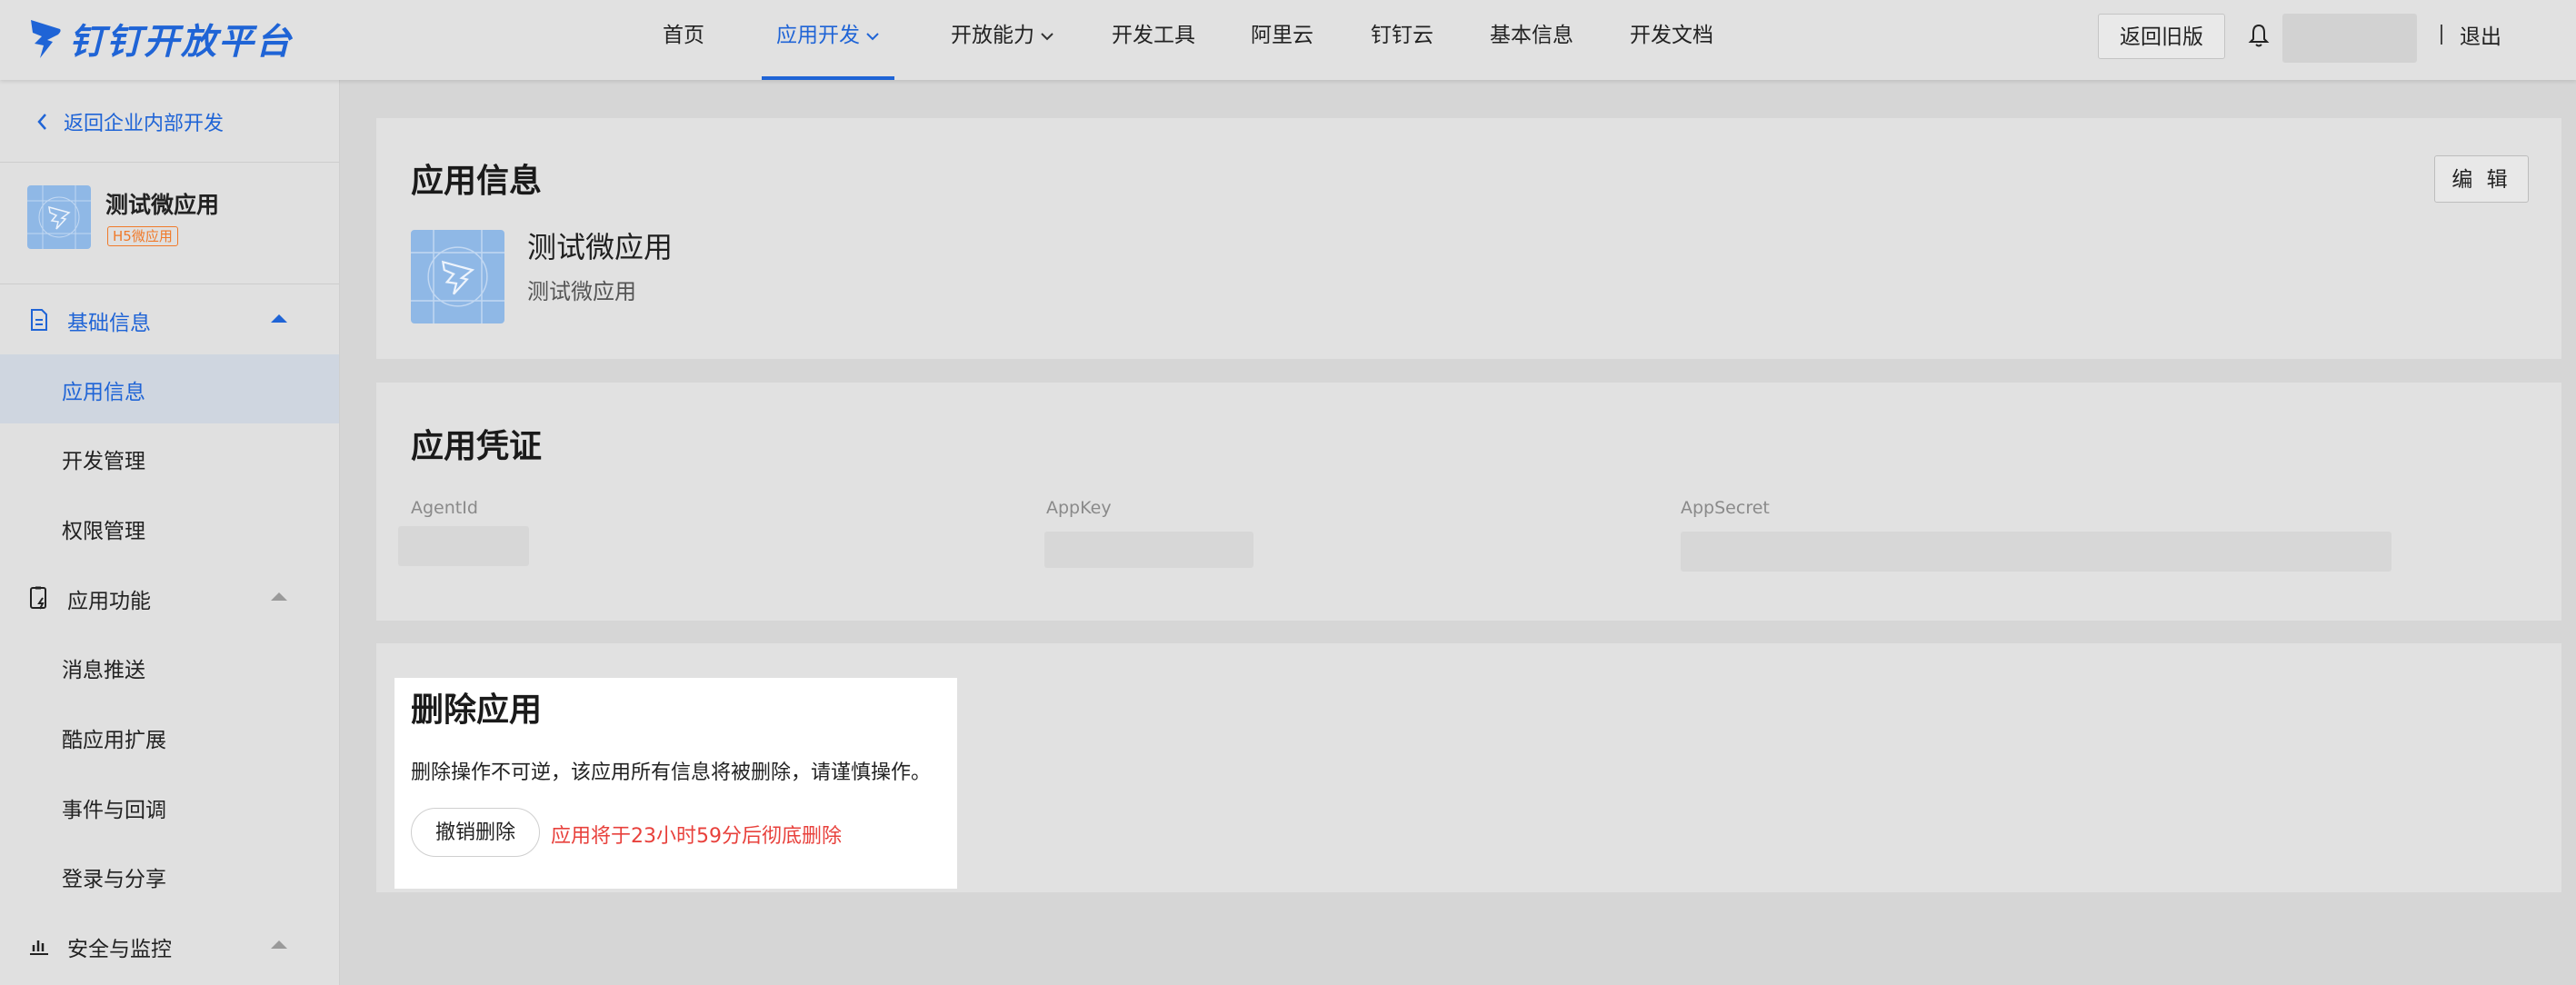  I want to click on app-icon-large, so click(457, 276).